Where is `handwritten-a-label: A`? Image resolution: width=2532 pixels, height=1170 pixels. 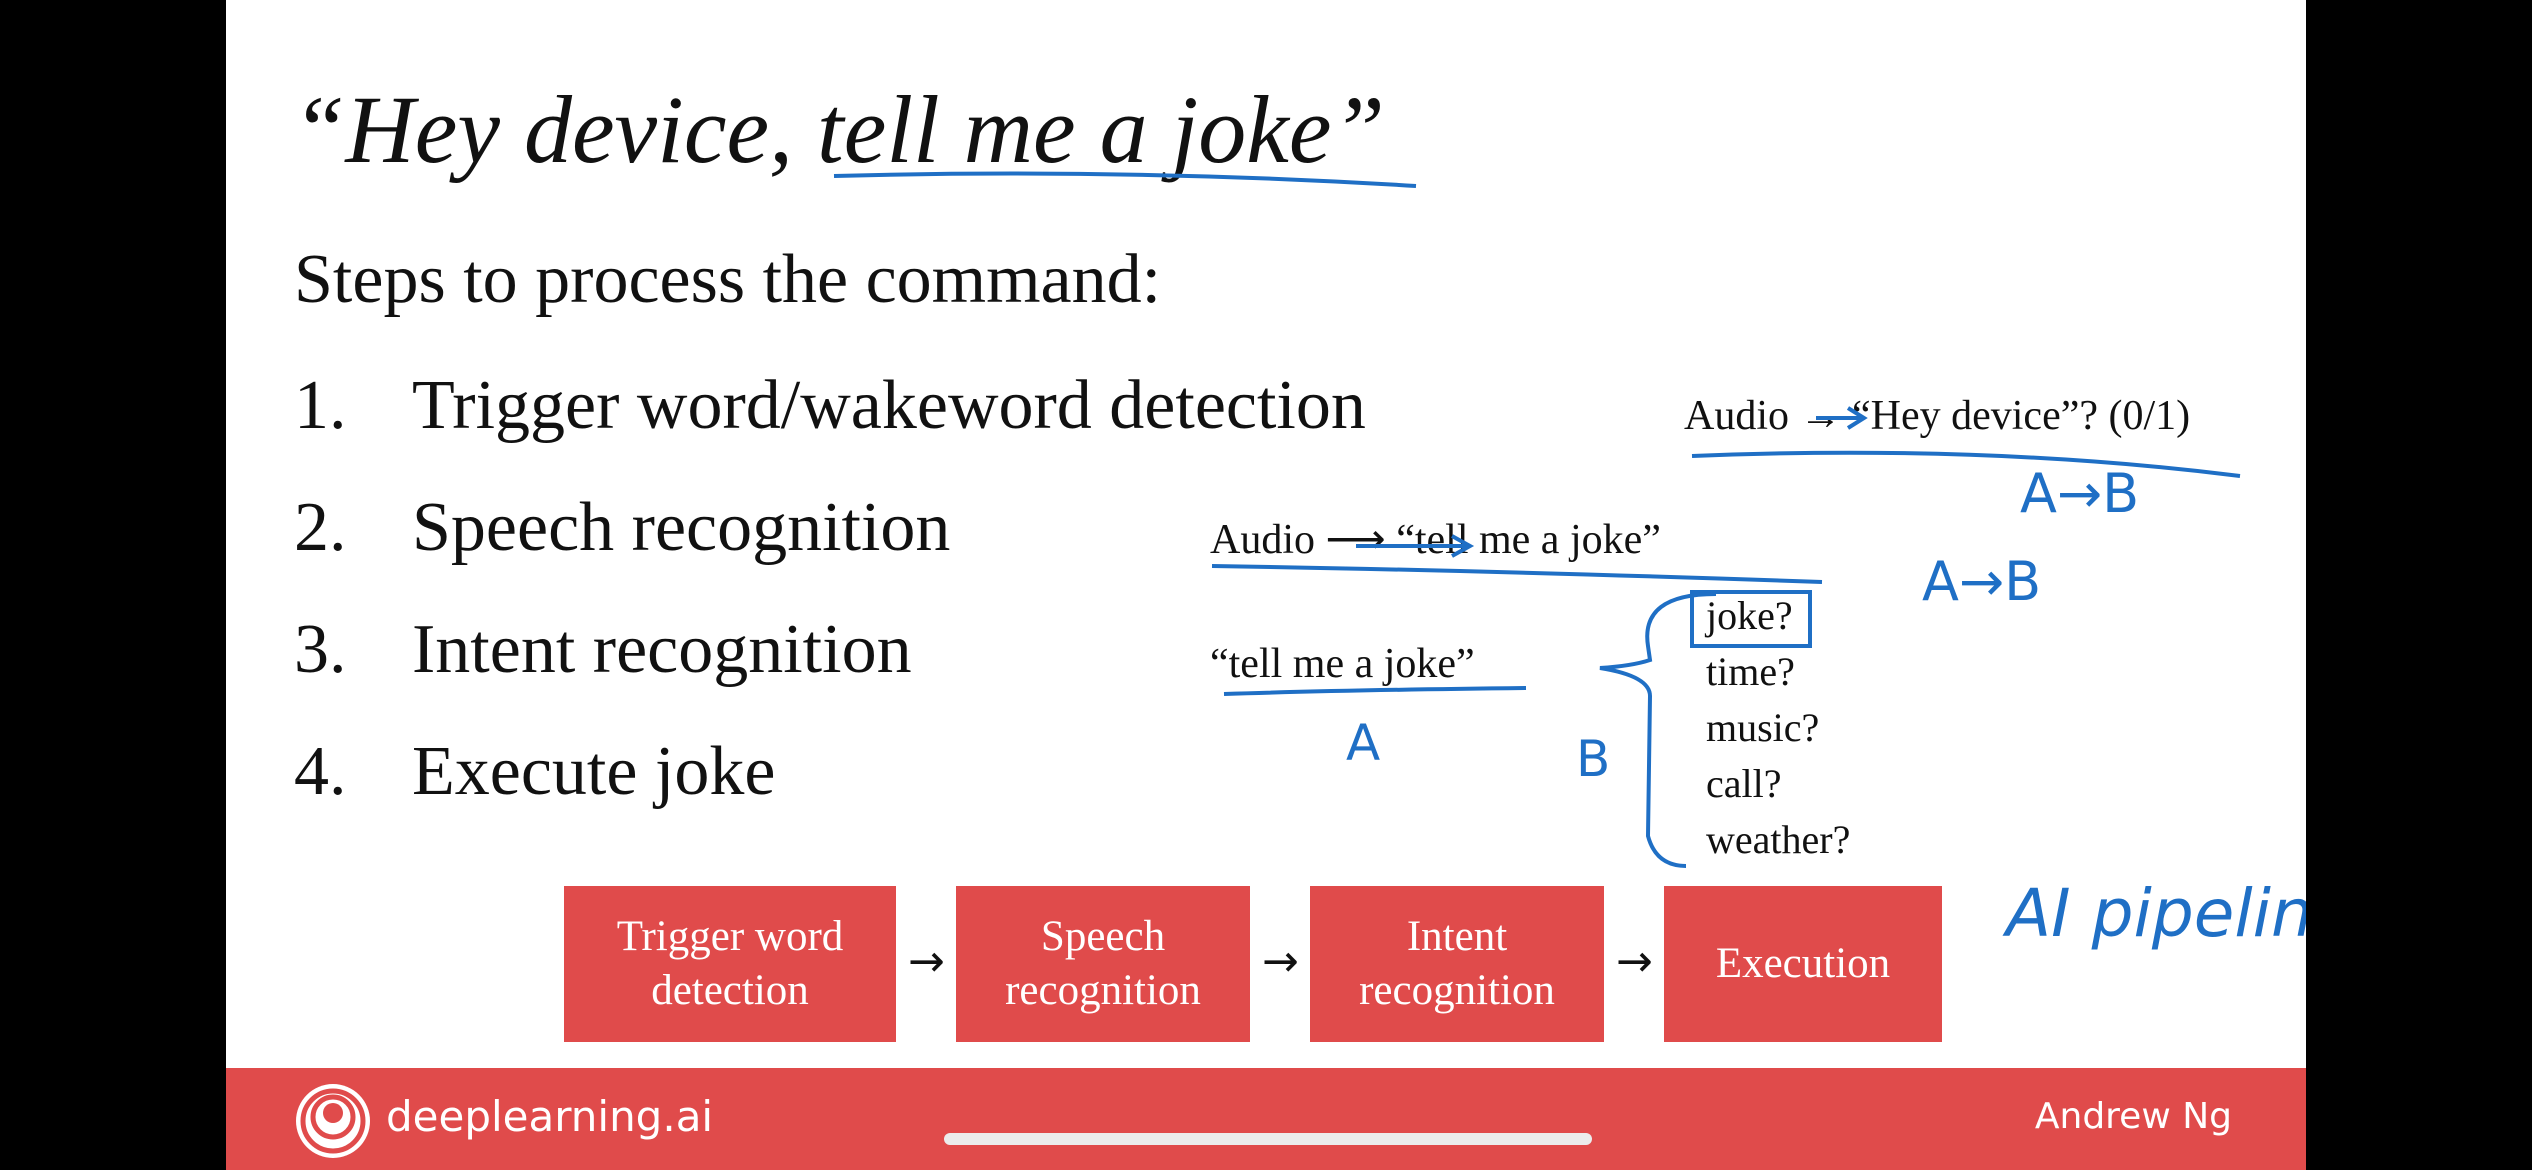 handwritten-a-label: A is located at coordinates (1363, 743).